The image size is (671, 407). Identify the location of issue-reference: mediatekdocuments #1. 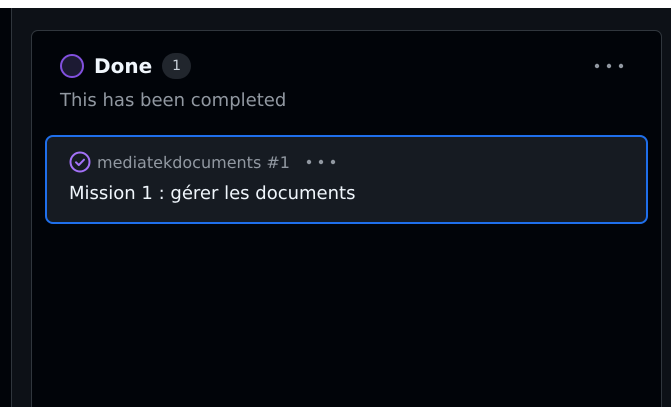
(193, 162).